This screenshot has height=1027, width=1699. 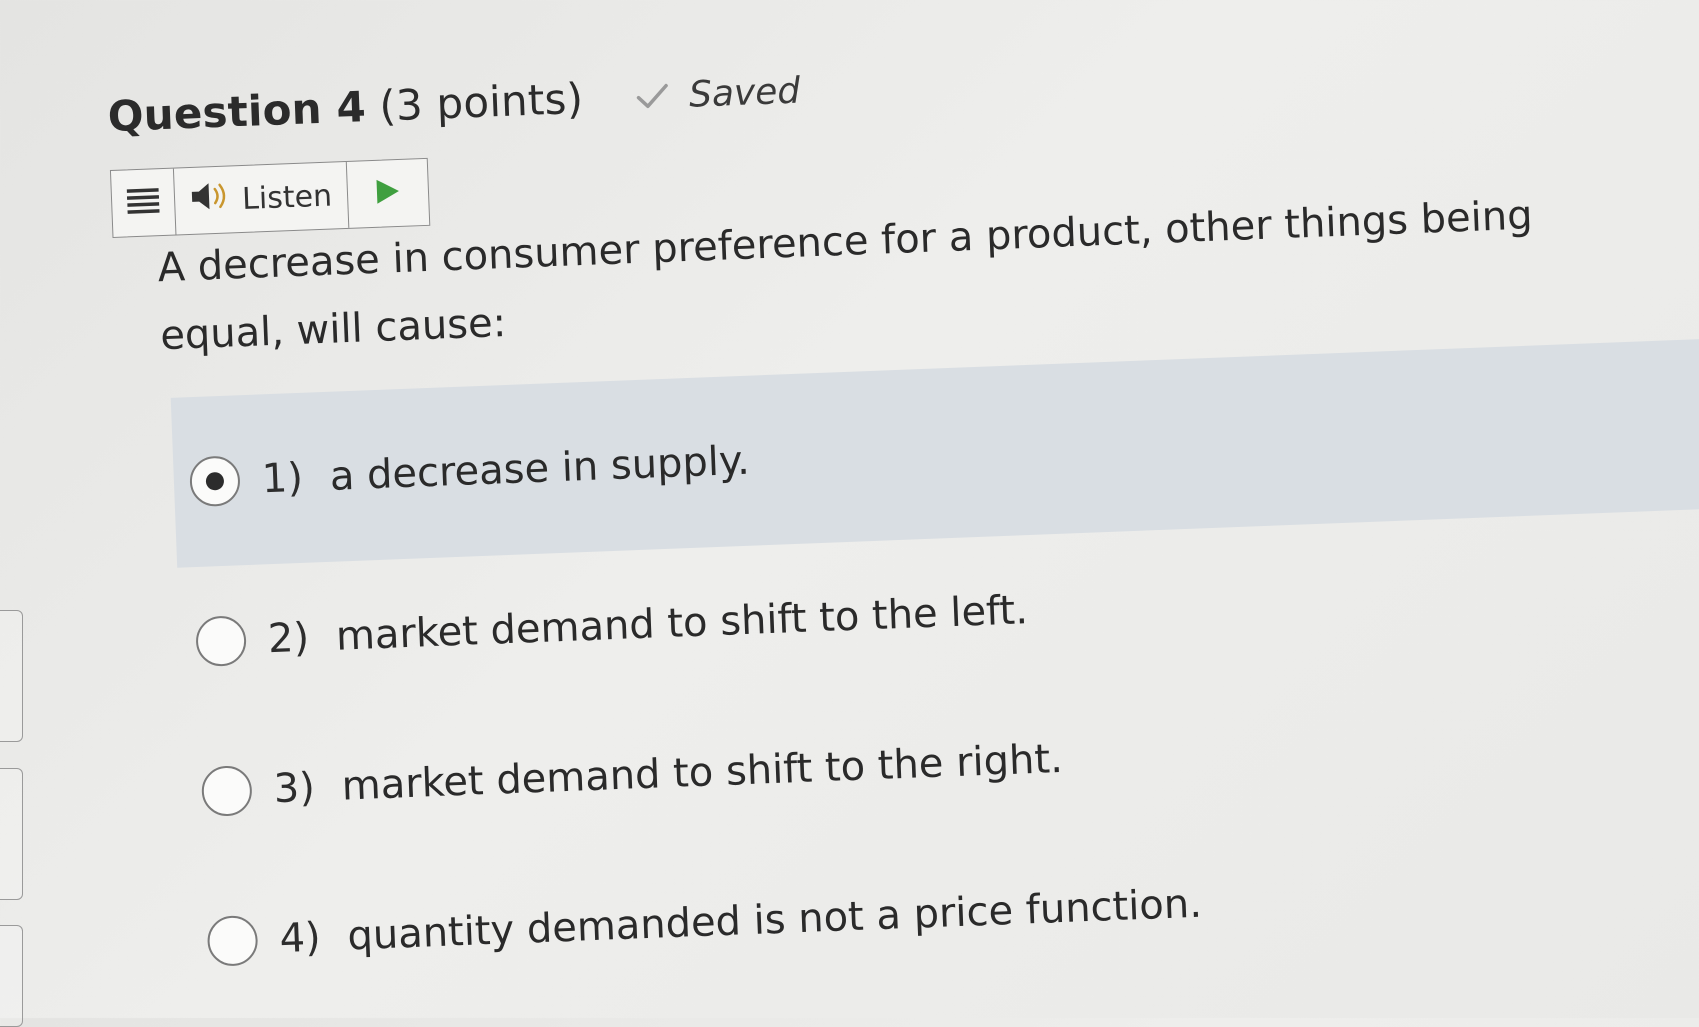 What do you see at coordinates (744, 92) in the screenshot?
I see `saved-label: Saved` at bounding box center [744, 92].